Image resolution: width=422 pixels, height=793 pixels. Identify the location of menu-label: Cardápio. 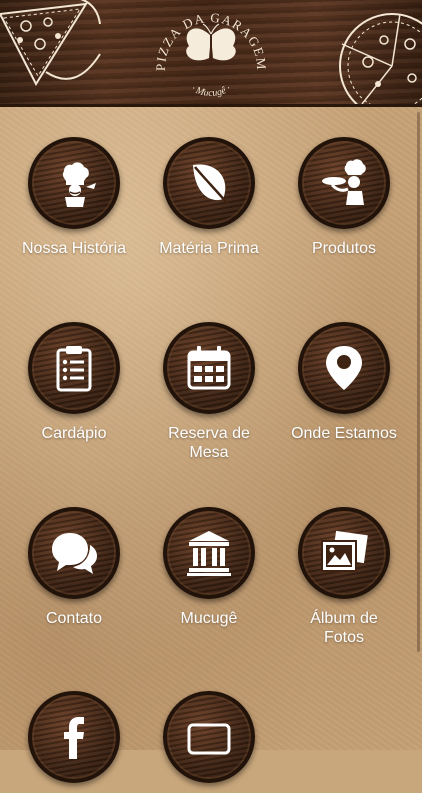
(74, 433).